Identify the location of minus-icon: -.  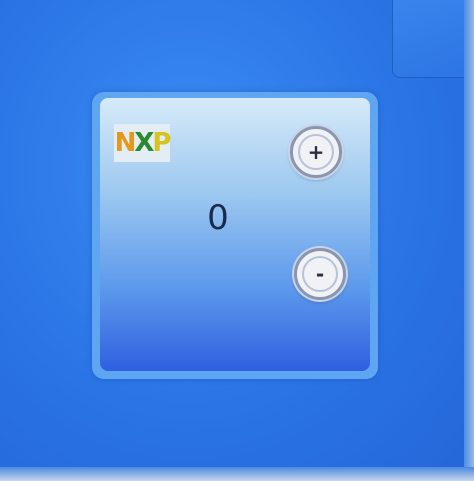
(320, 274).